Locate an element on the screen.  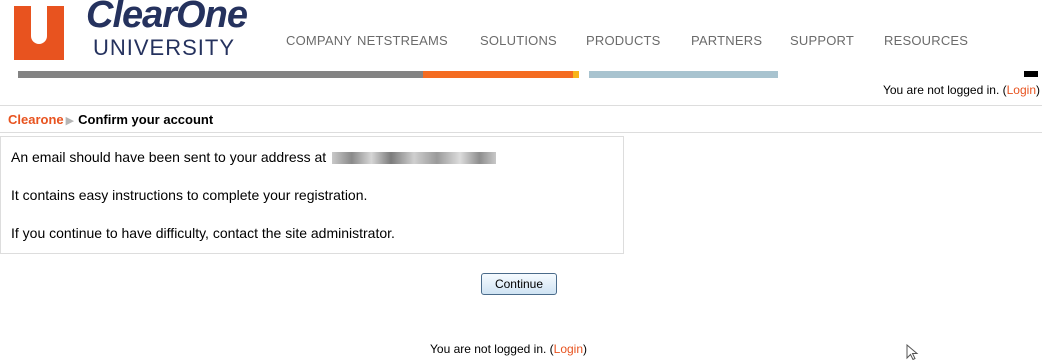
redacted-email-address is located at coordinates (414, 158).